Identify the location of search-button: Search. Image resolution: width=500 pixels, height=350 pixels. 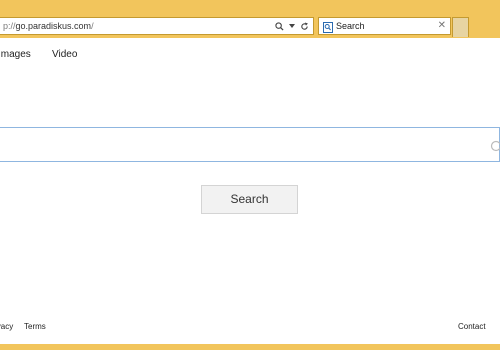
(249, 199).